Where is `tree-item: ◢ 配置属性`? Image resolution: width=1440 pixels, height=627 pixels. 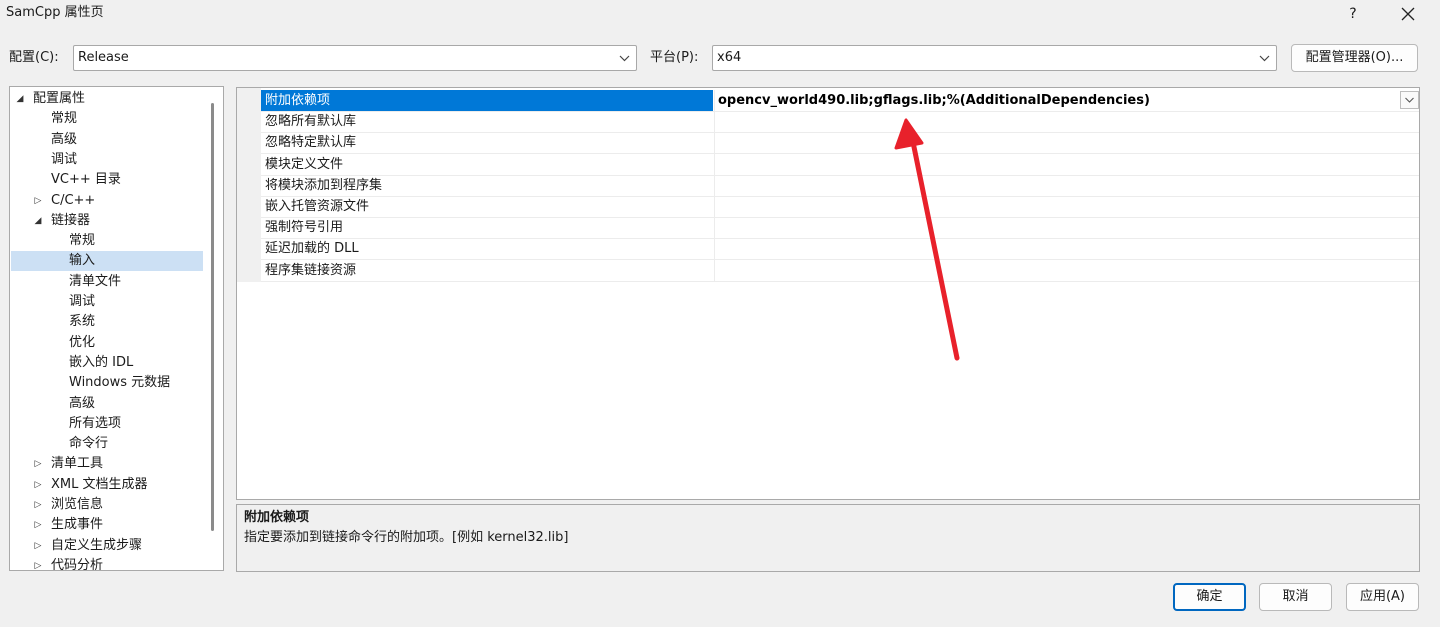
tree-item: ◢ 配置属性 is located at coordinates (107, 99).